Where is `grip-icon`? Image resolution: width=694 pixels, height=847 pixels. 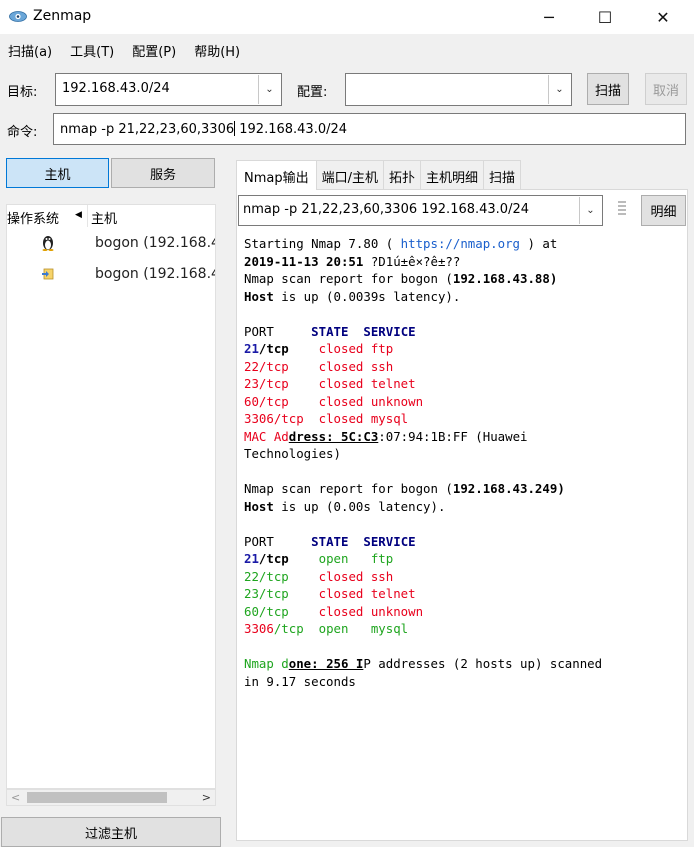 grip-icon is located at coordinates (622, 210).